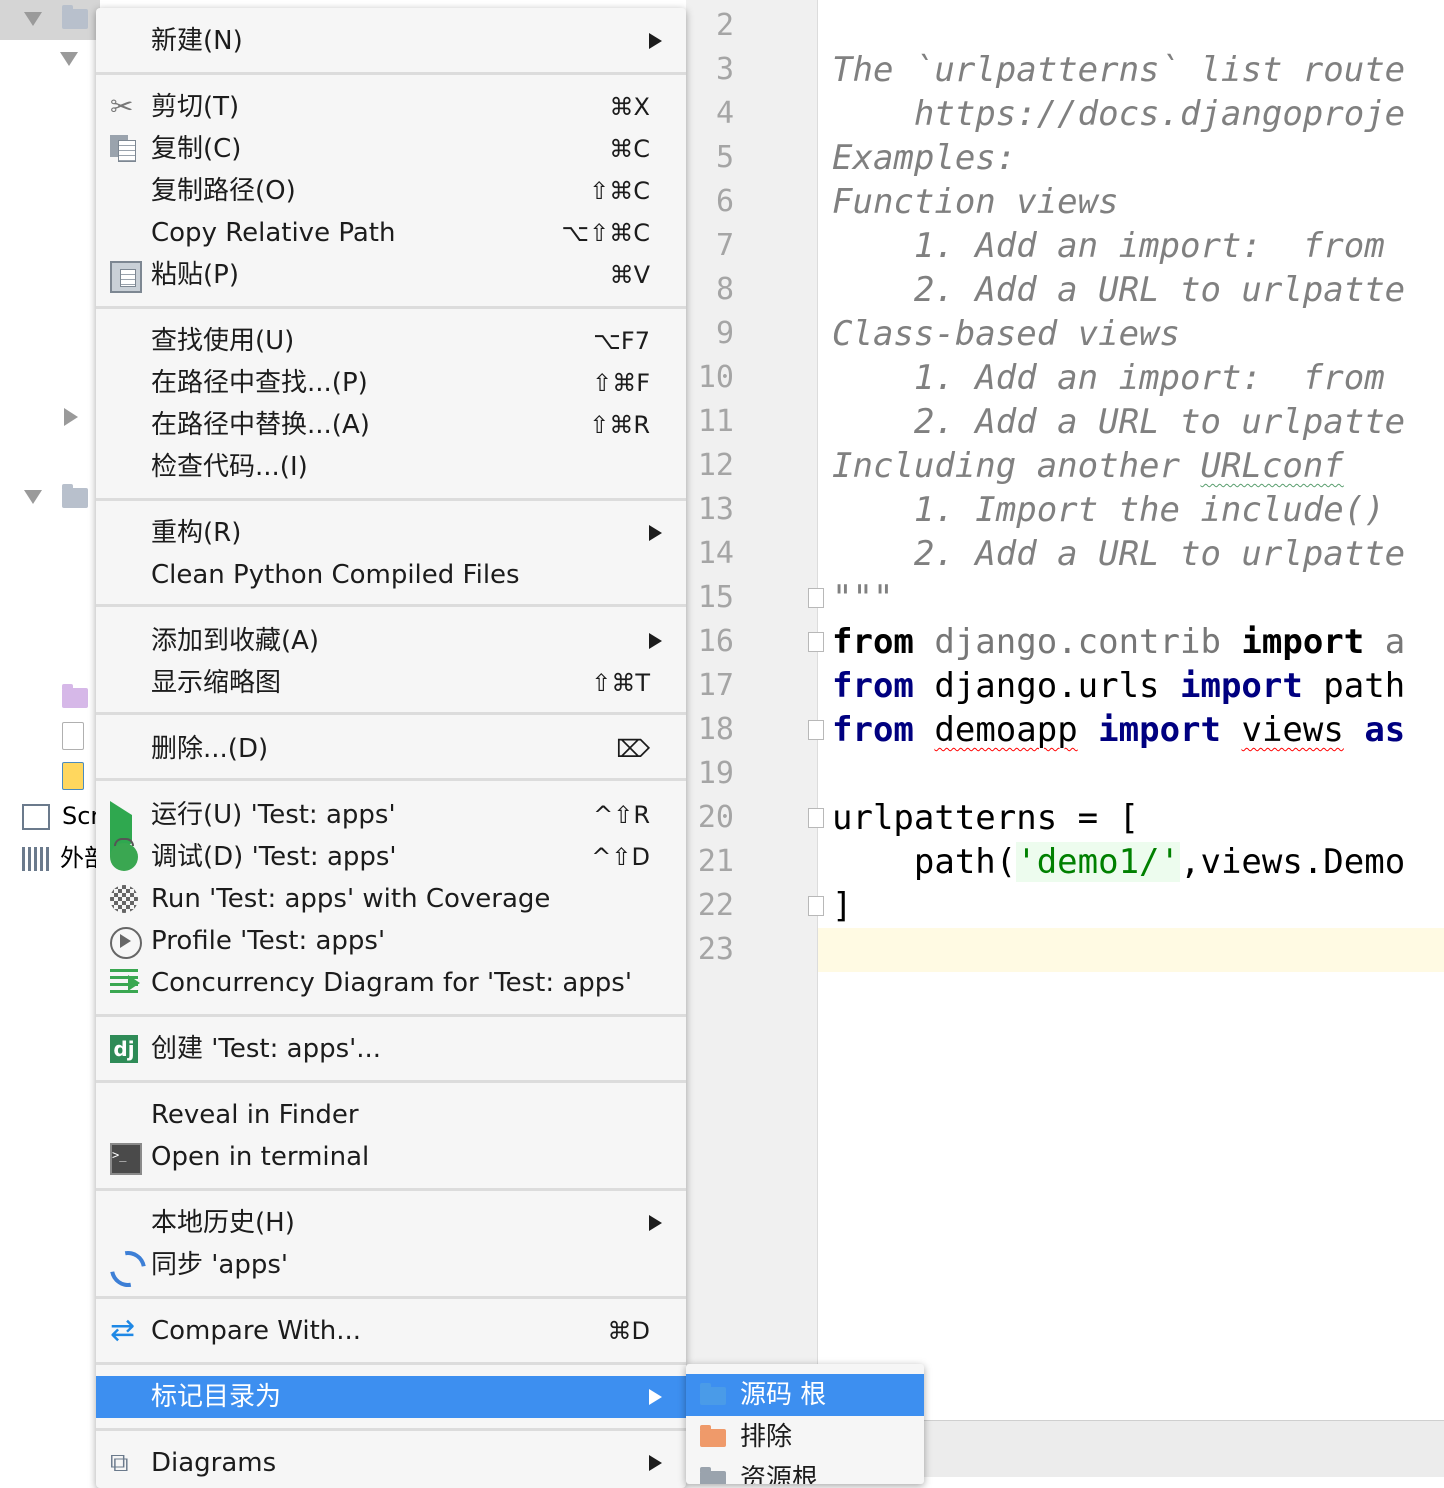 This screenshot has height=1488, width=1444. What do you see at coordinates (216, 1397) in the screenshot?
I see `menu-item-label: 标记目录为` at bounding box center [216, 1397].